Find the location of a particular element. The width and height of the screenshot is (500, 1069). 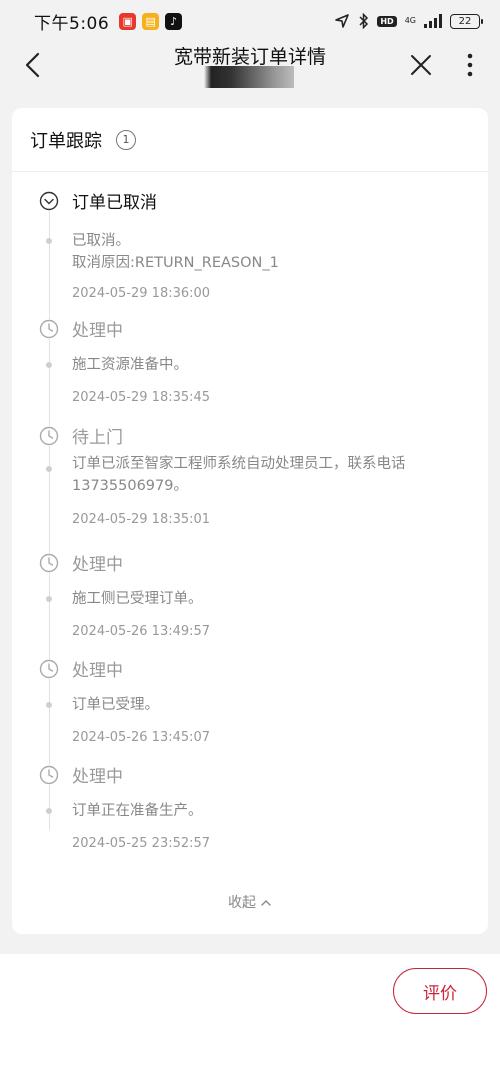

message-notification-icon: ▤ is located at coordinates (151, 21).